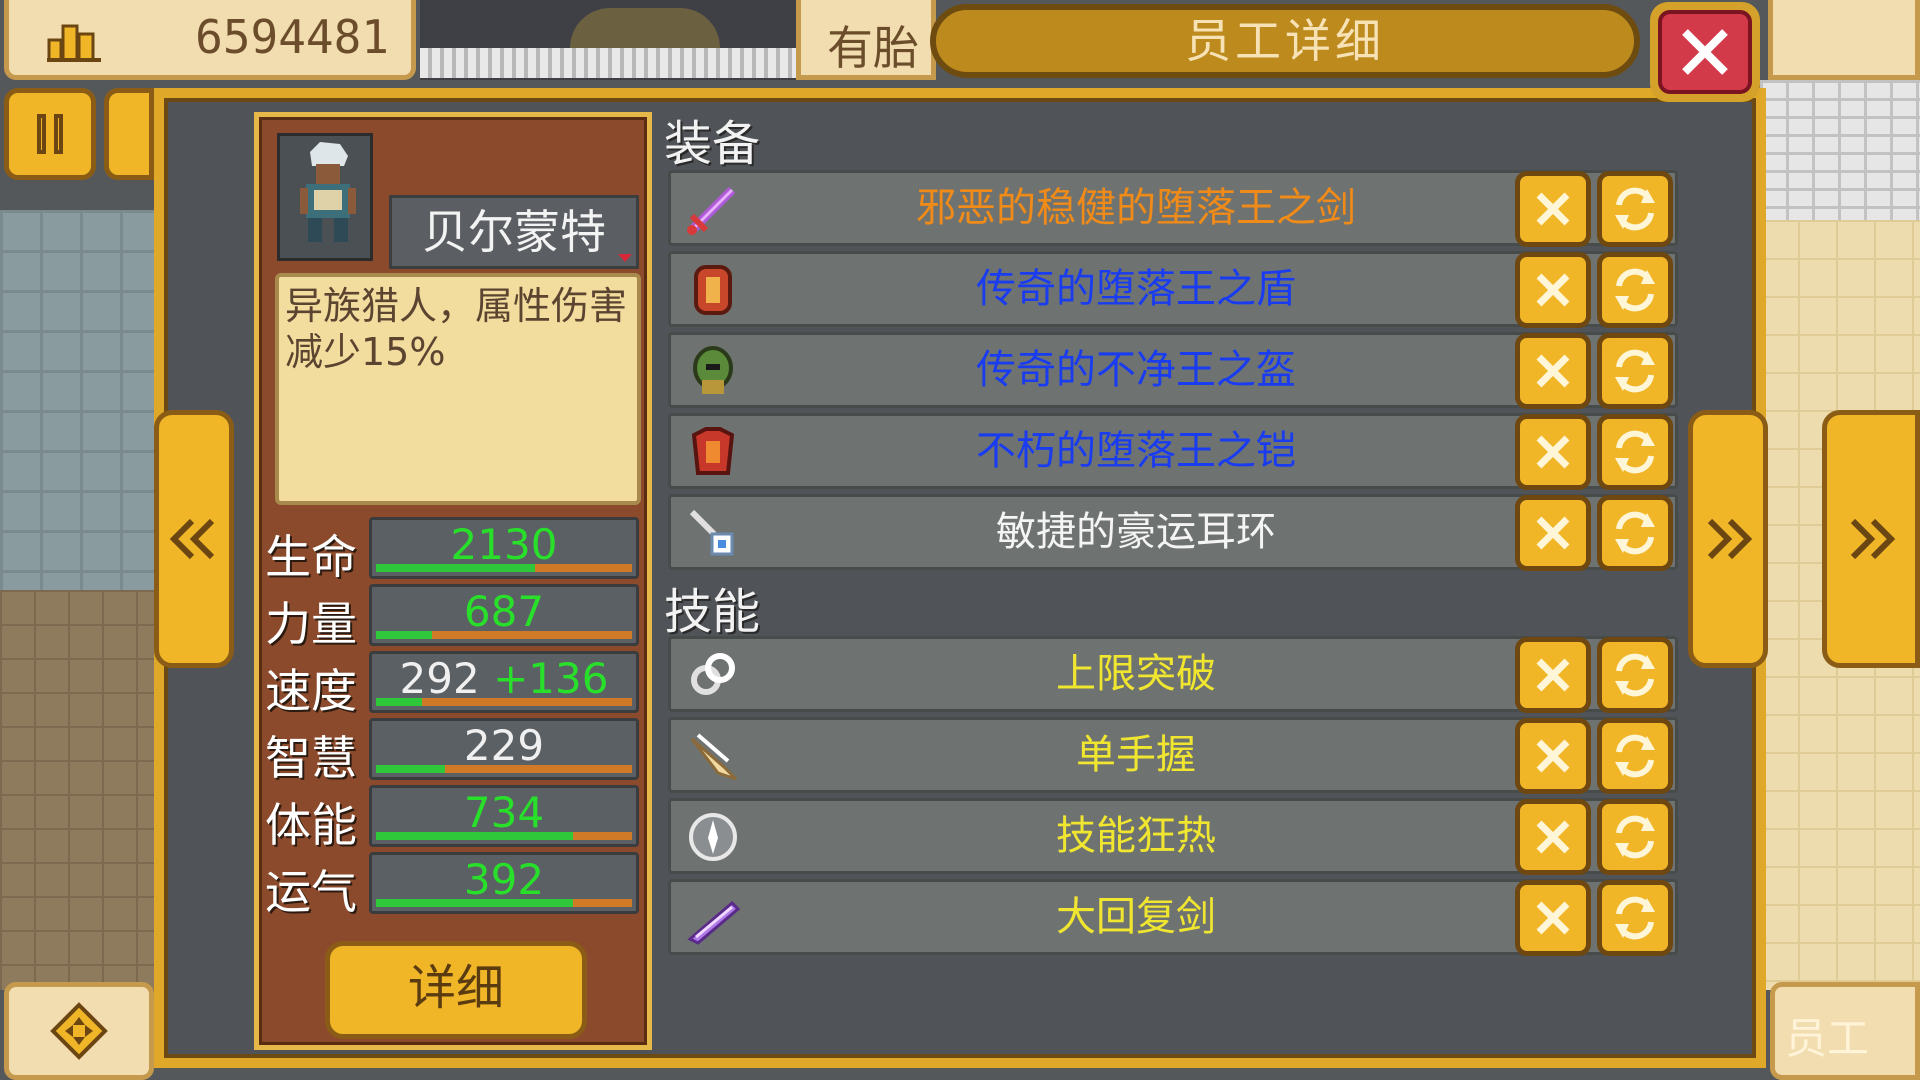 Image resolution: width=1920 pixels, height=1080 pixels. What do you see at coordinates (311, 825) in the screenshot?
I see `stat-label: 体能` at bounding box center [311, 825].